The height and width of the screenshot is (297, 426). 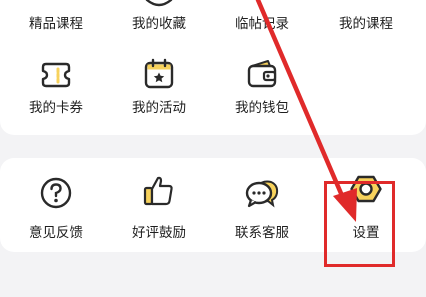 I want to click on menu-item-my-activities: 我的活动, so click(x=159, y=89).